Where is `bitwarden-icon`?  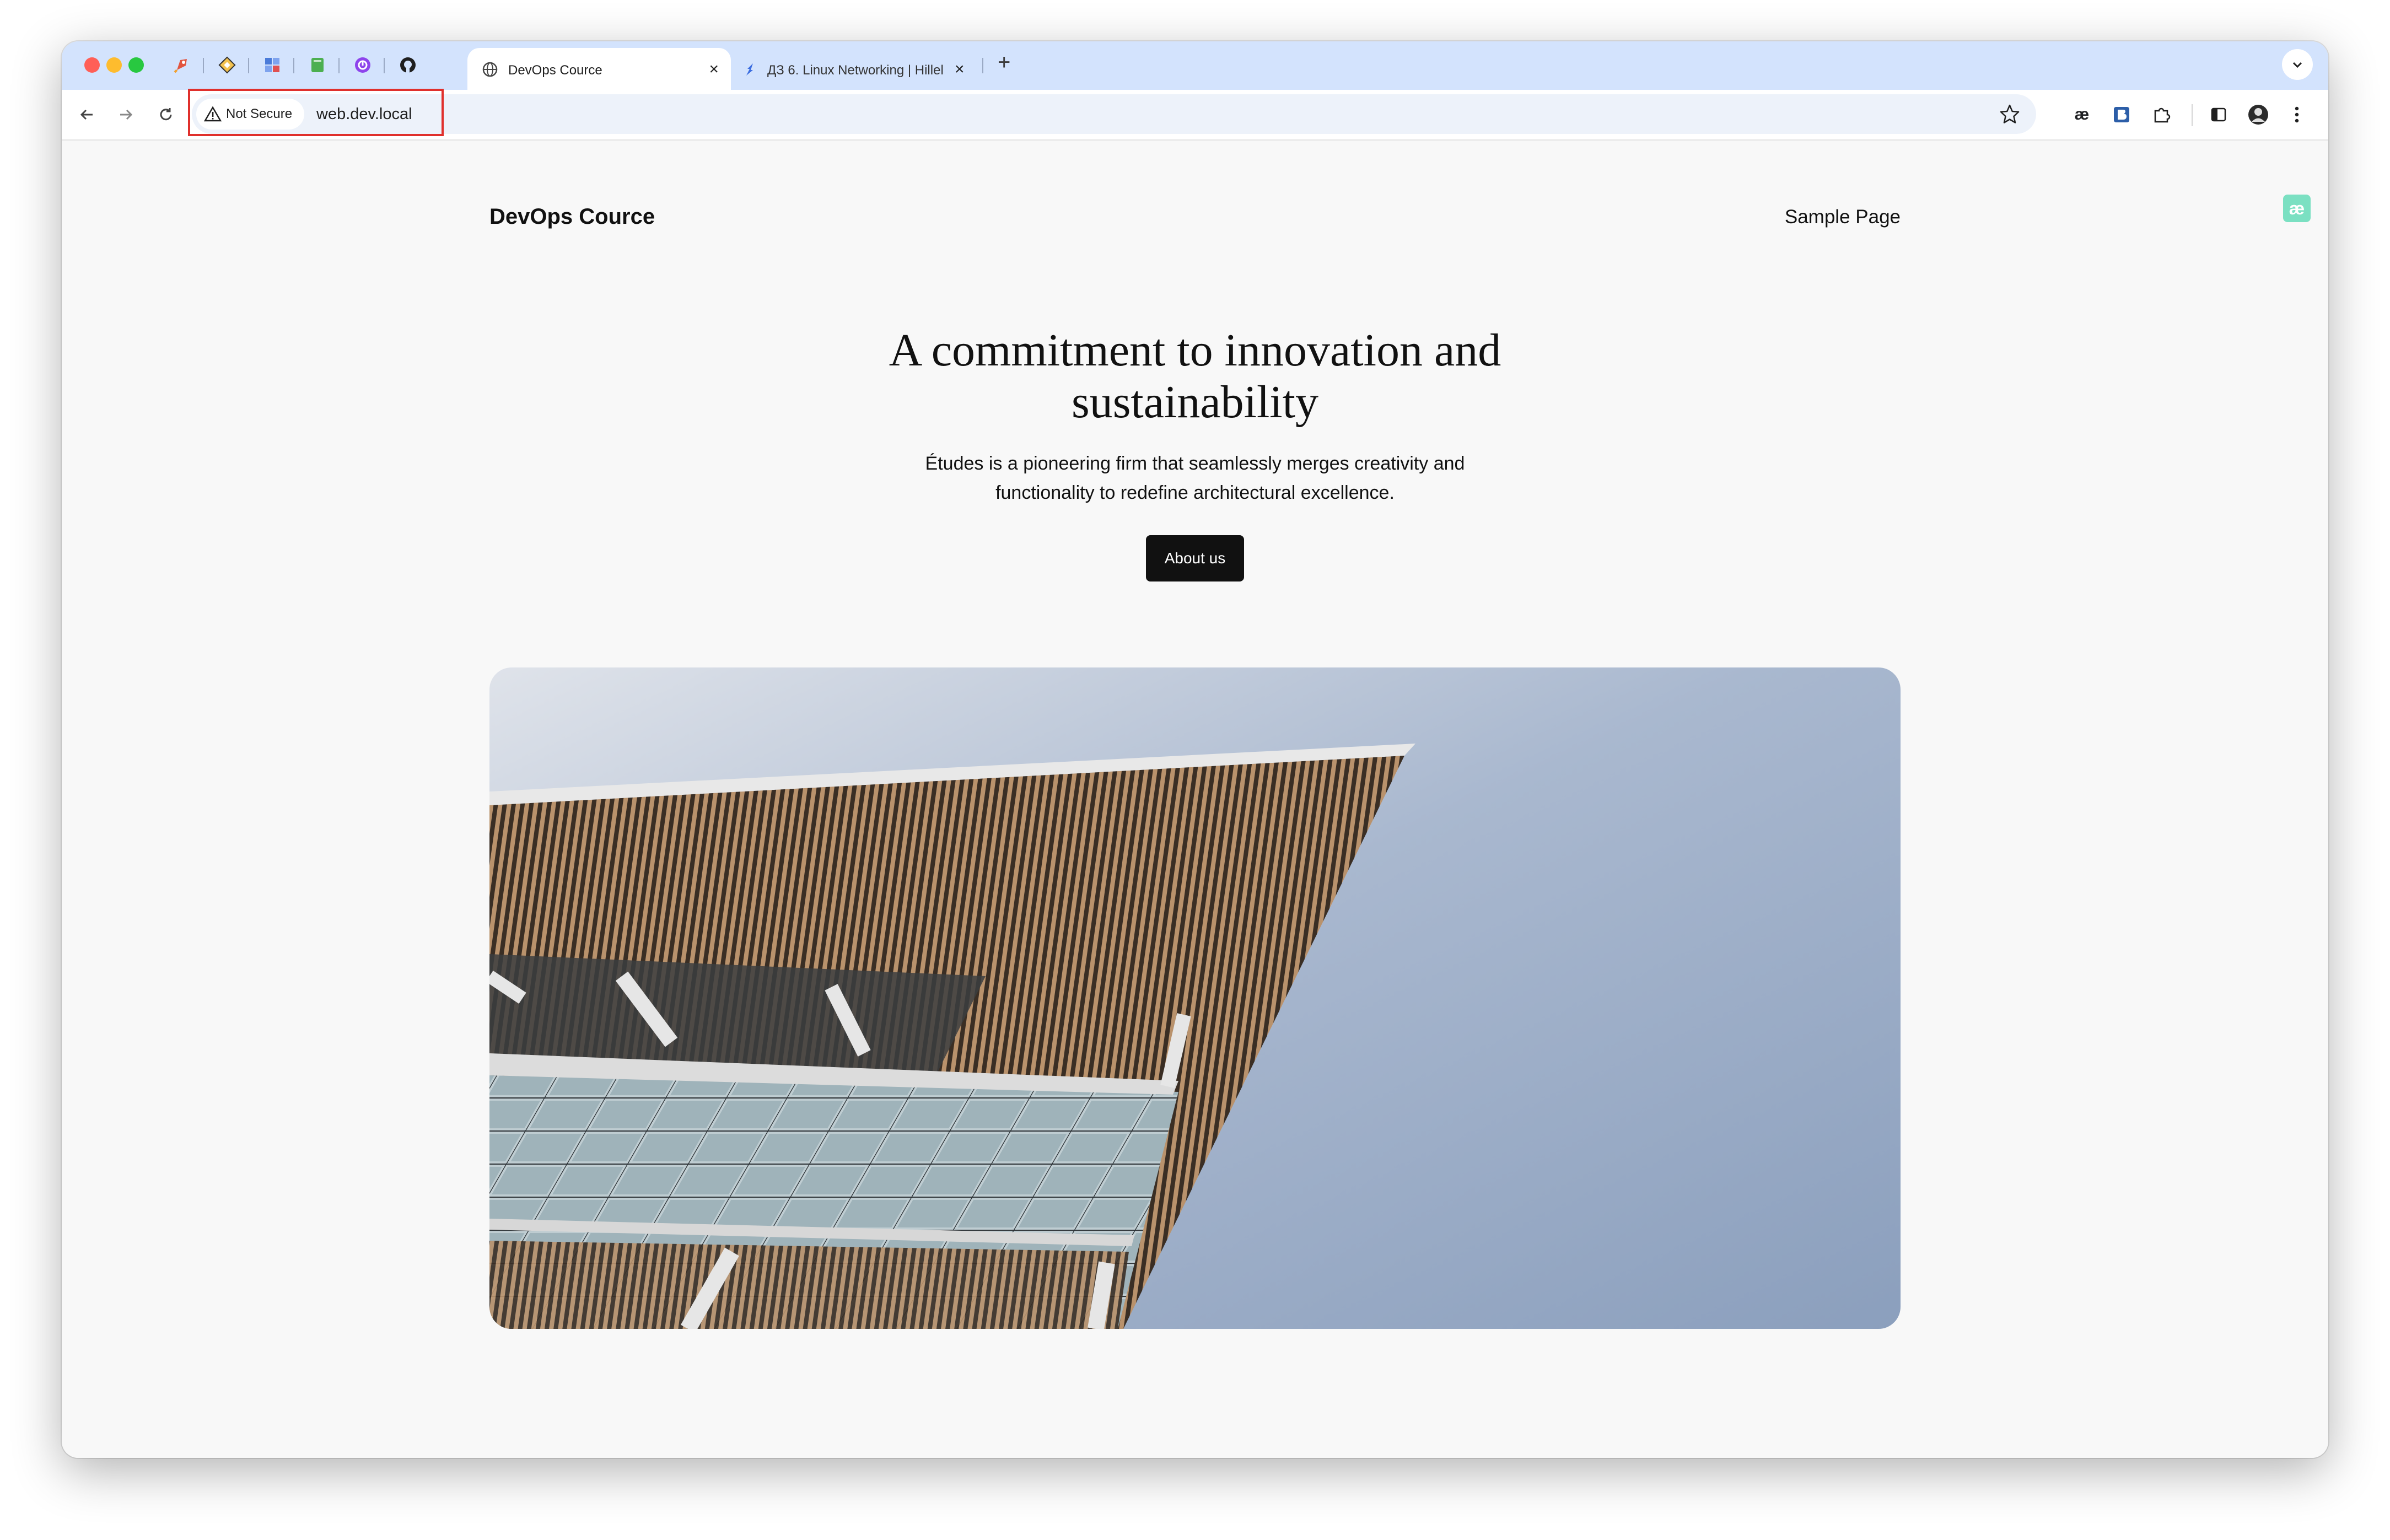 bitwarden-icon is located at coordinates (2121, 115).